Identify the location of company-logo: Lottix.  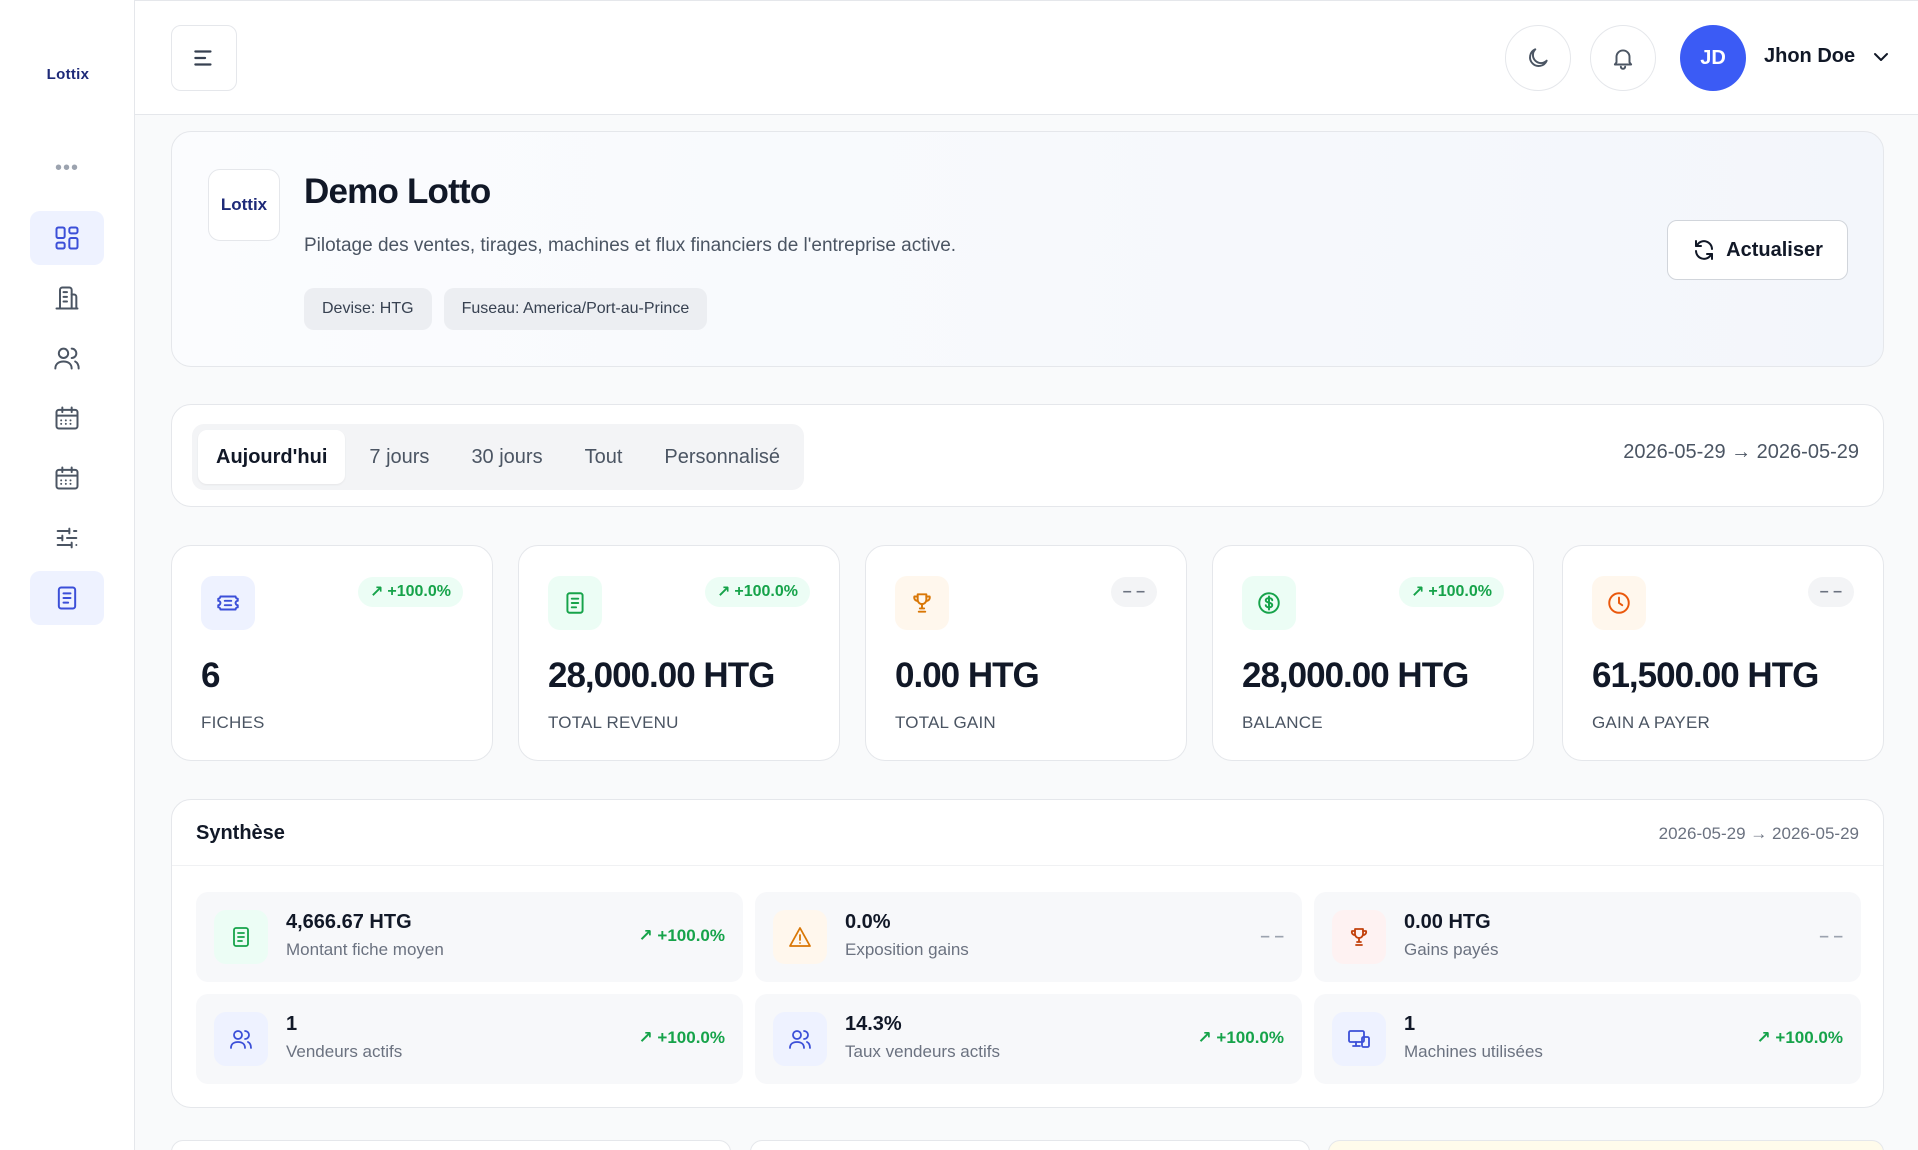
(244, 205).